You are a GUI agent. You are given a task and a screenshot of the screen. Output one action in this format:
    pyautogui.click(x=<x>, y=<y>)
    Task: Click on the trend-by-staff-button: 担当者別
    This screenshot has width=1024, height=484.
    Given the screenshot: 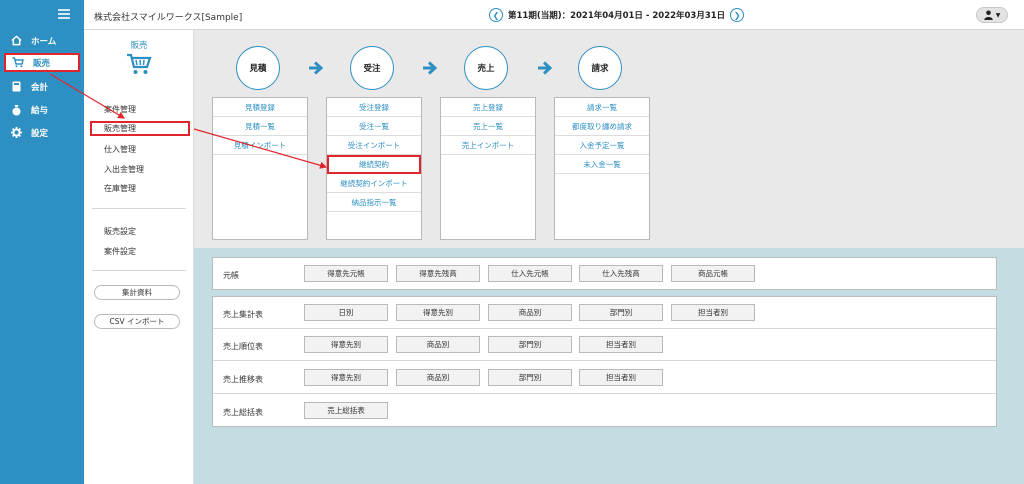 What is the action you would take?
    pyautogui.click(x=621, y=377)
    